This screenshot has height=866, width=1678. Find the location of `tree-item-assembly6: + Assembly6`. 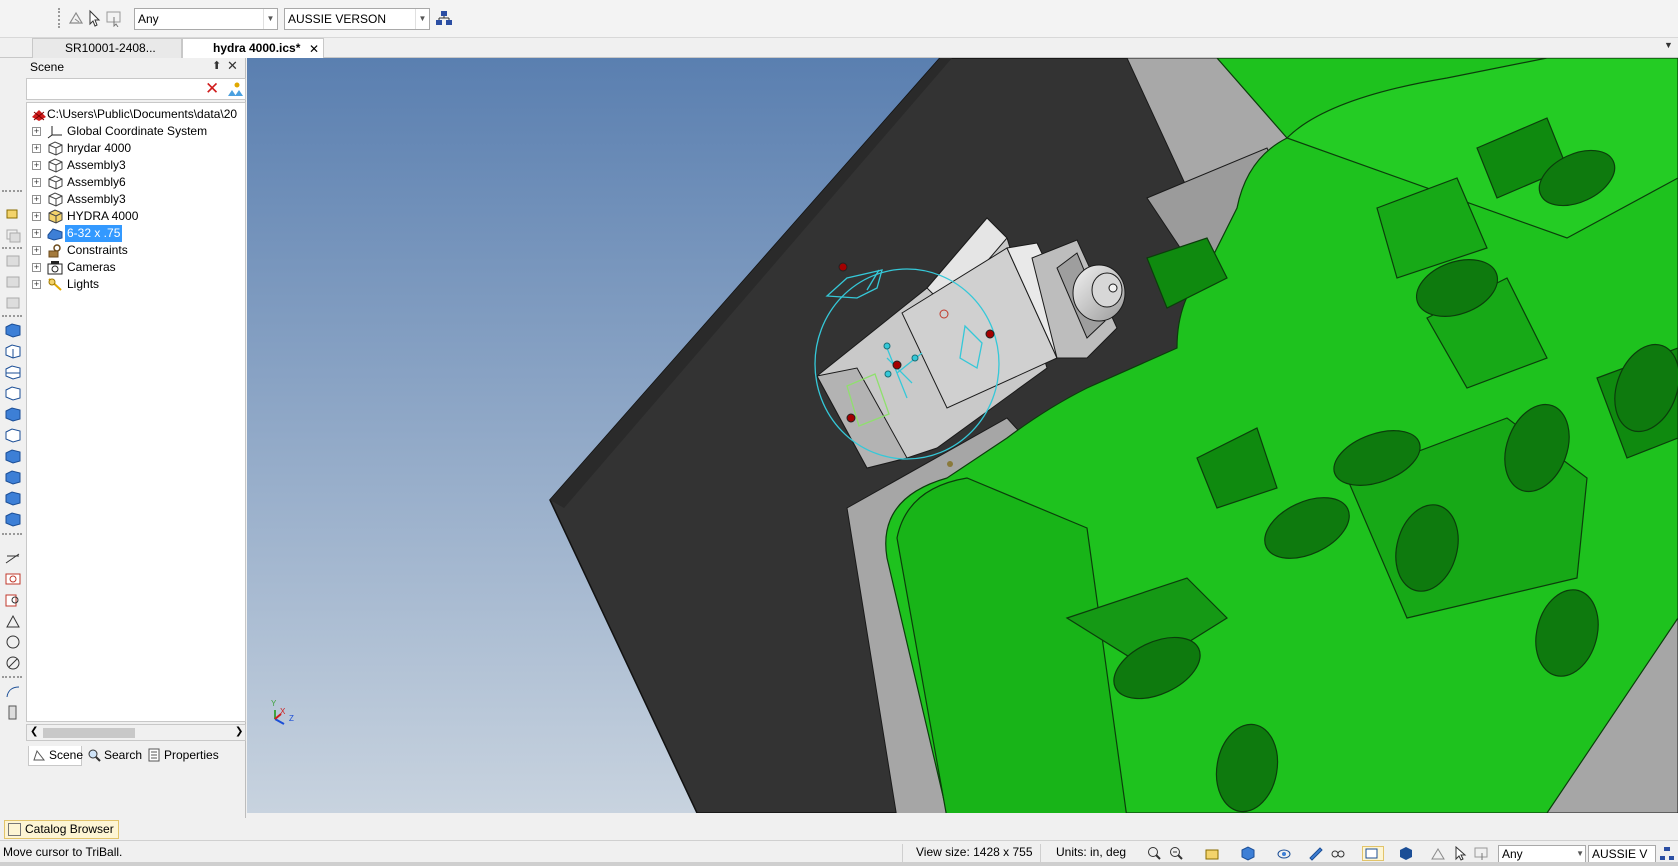

tree-item-assembly6: + Assembly6 is located at coordinates (136, 182).